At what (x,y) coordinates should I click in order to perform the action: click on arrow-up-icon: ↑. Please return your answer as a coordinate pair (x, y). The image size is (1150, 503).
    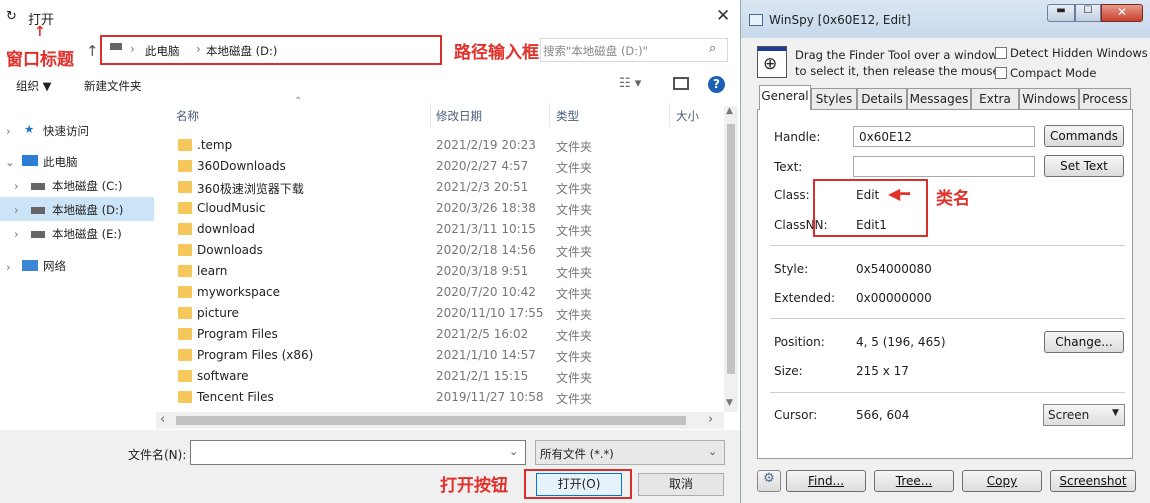
    Looking at the image, I should click on (40, 32).